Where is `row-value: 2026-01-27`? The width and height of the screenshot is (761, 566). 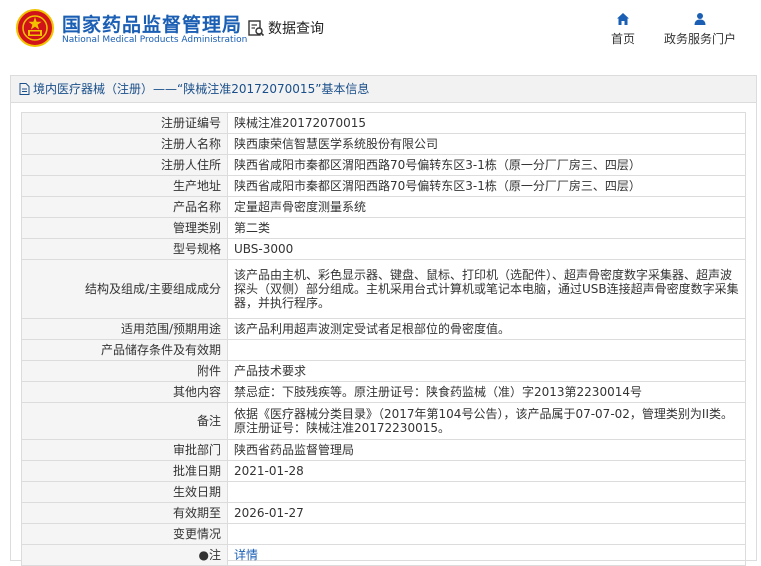
row-value: 2026-01-27 is located at coordinates (486, 513).